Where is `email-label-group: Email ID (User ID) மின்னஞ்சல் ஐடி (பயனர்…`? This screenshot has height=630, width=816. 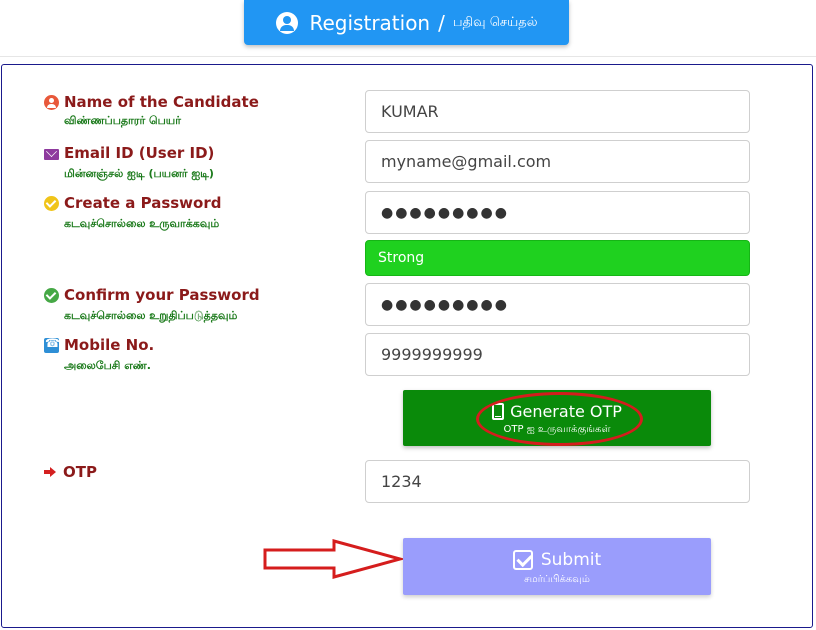 email-label-group: Email ID (User ID) மின்னஞ்சல் ஐடி (பயனர்… is located at coordinates (129, 163).